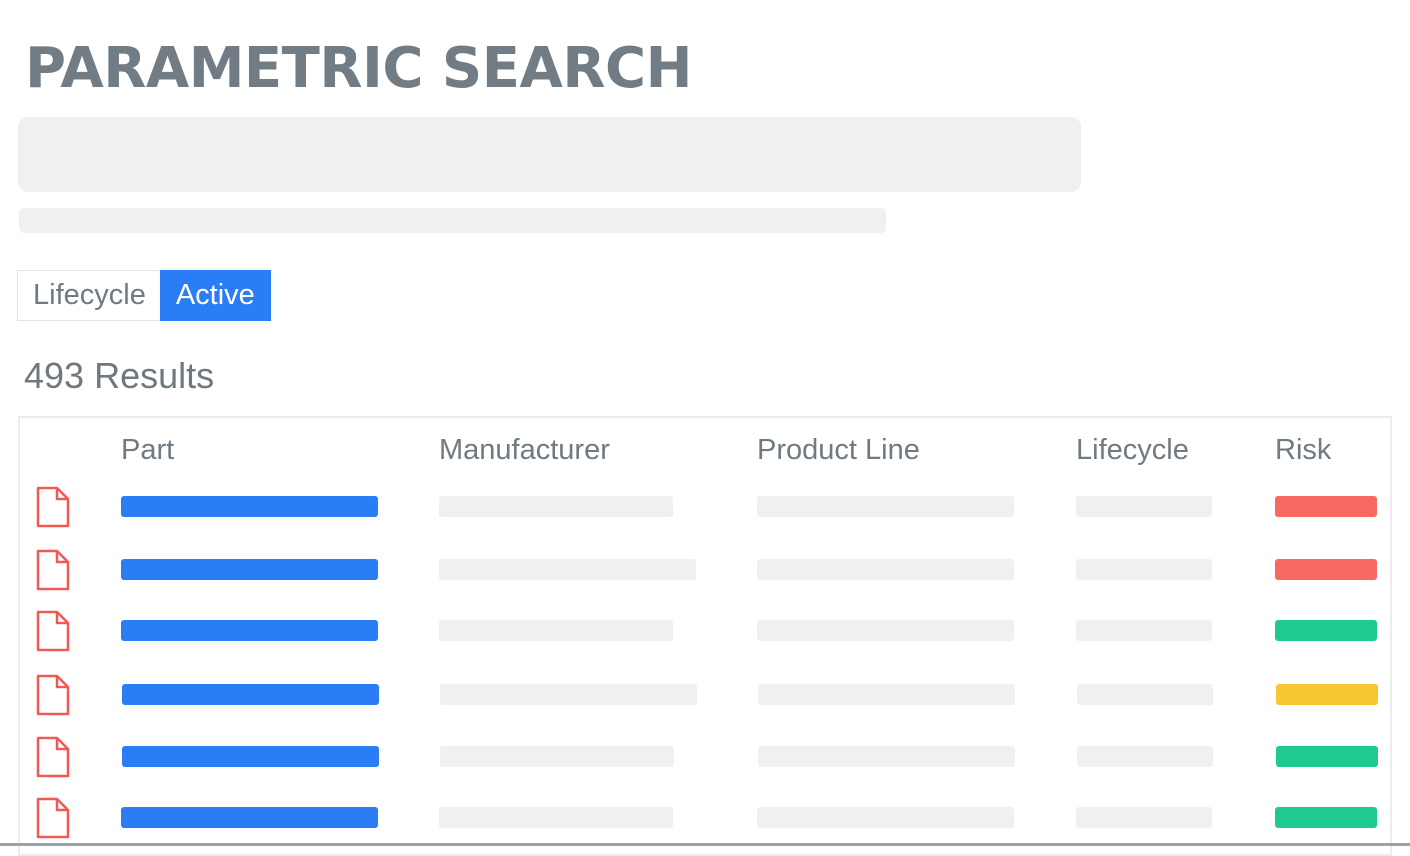  What do you see at coordinates (452, 220) in the screenshot?
I see `search-hint-placeholder` at bounding box center [452, 220].